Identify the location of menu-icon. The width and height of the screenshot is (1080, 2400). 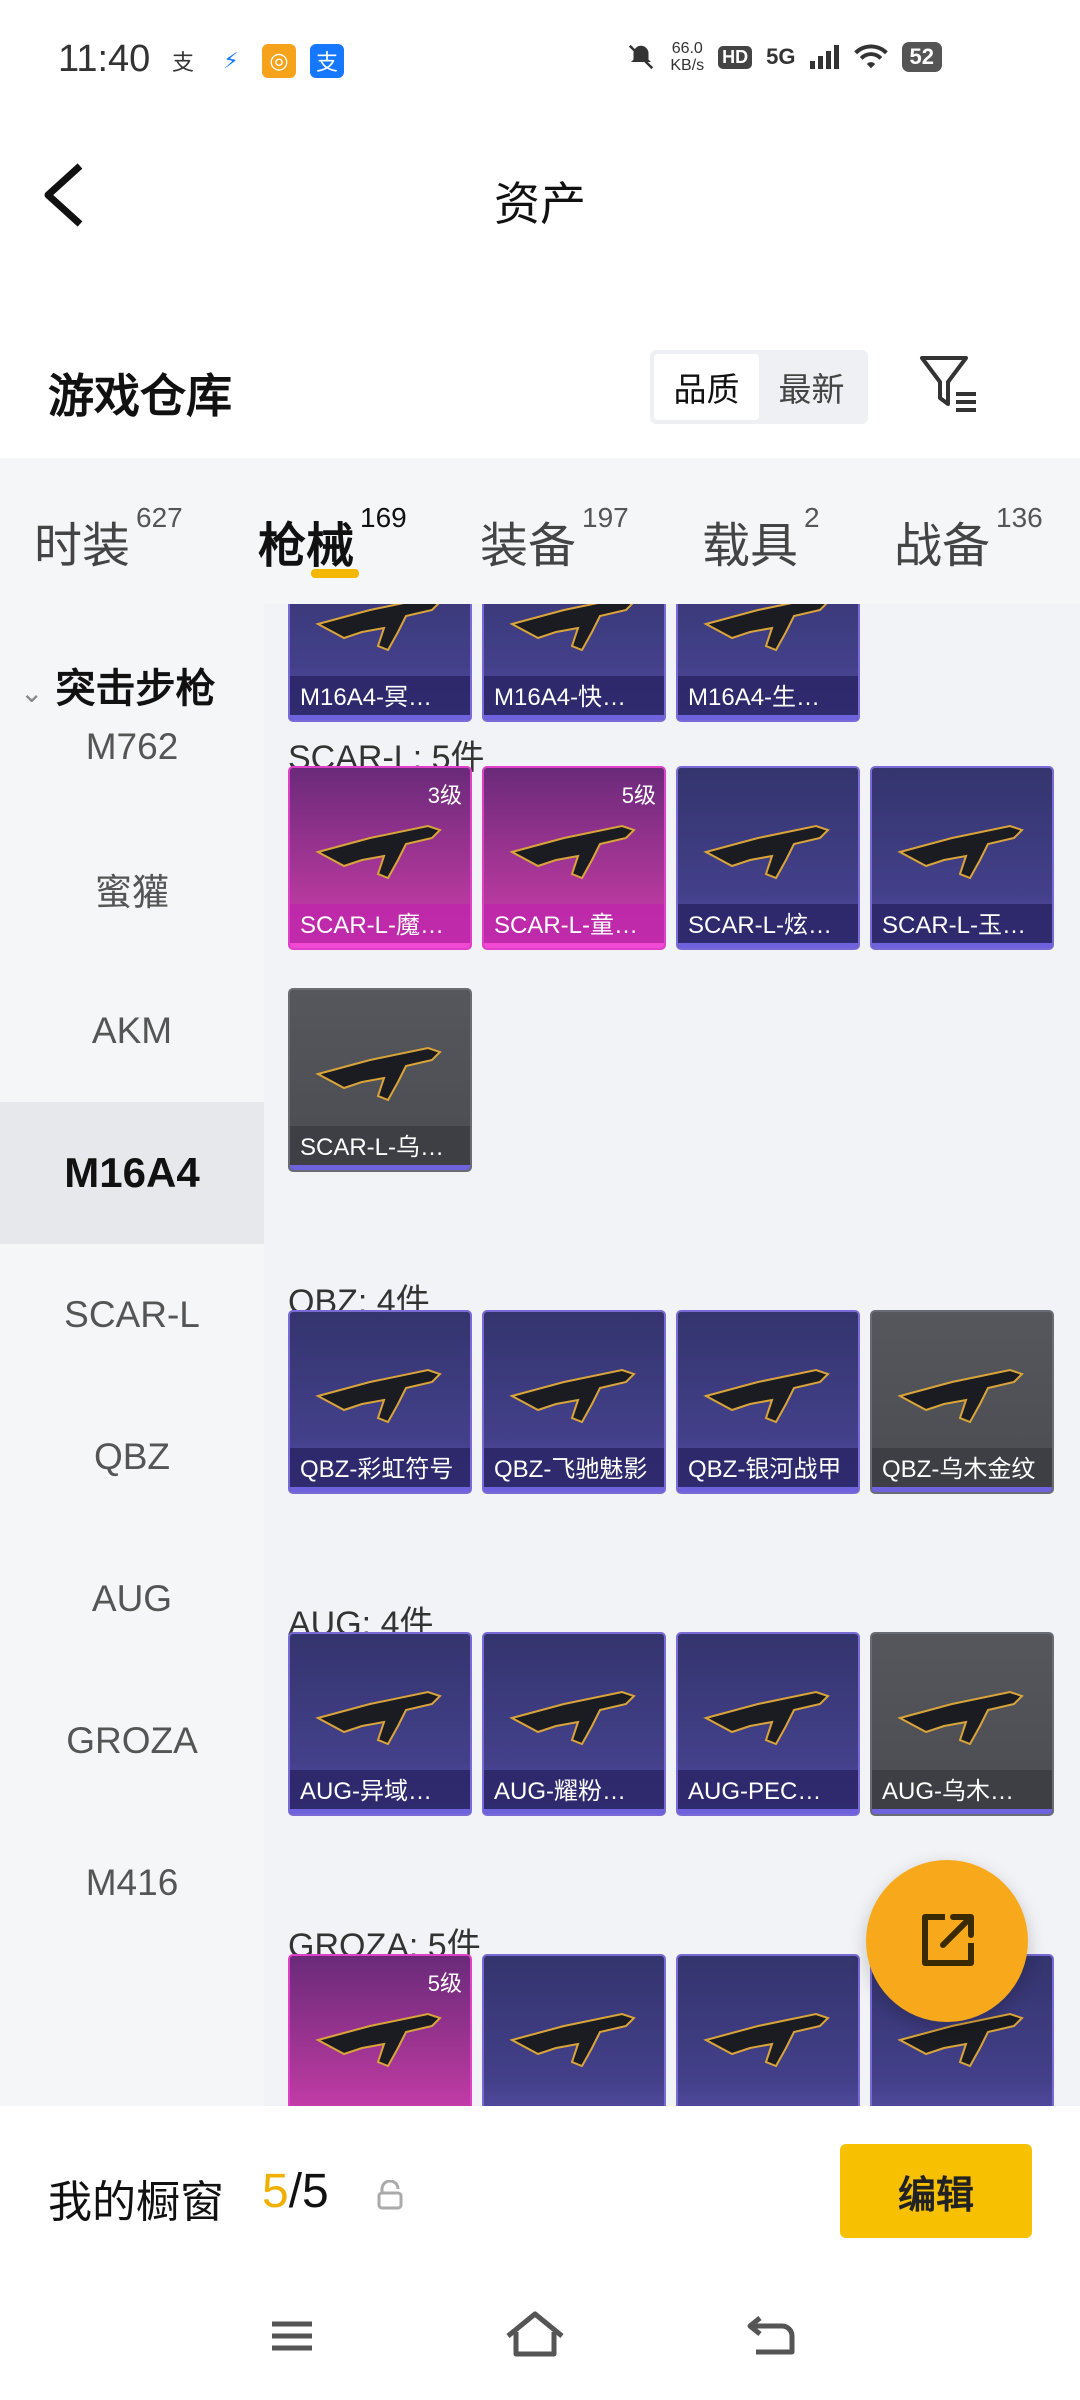
(292, 2336).